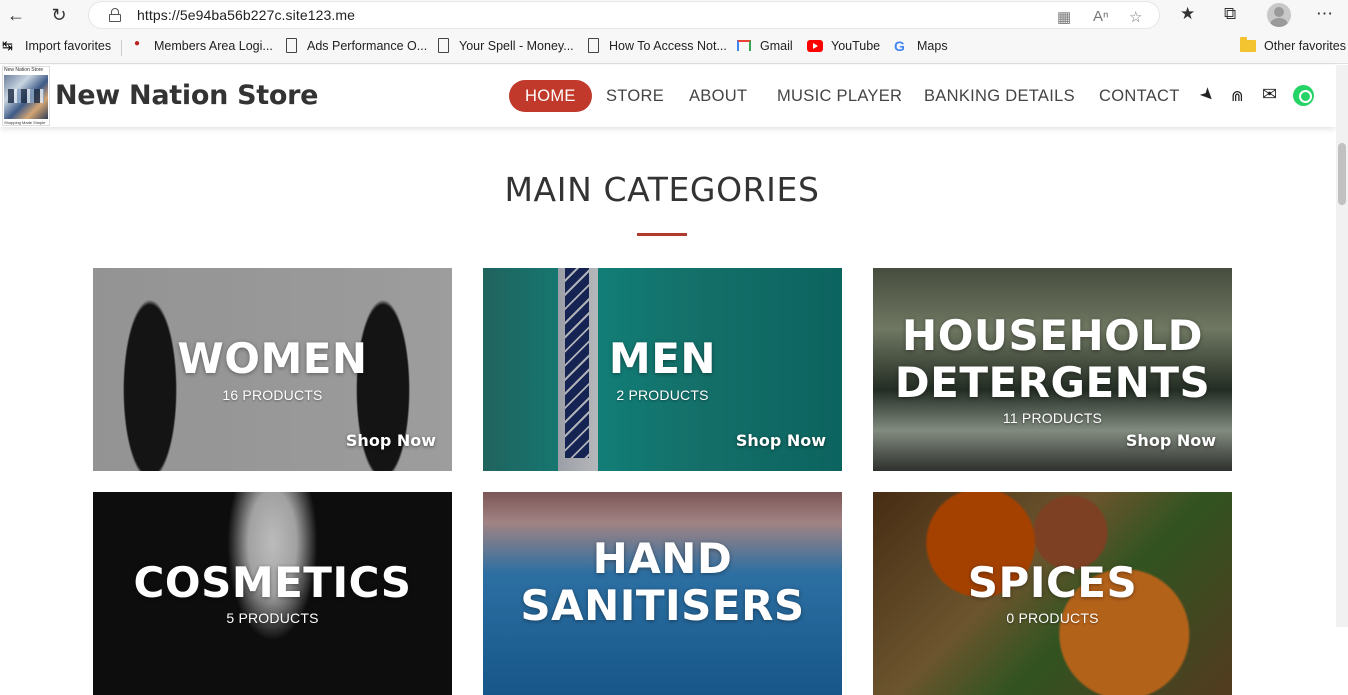 This screenshot has width=1348, height=695. I want to click on back-arrow-icon: ←, so click(16, 15).